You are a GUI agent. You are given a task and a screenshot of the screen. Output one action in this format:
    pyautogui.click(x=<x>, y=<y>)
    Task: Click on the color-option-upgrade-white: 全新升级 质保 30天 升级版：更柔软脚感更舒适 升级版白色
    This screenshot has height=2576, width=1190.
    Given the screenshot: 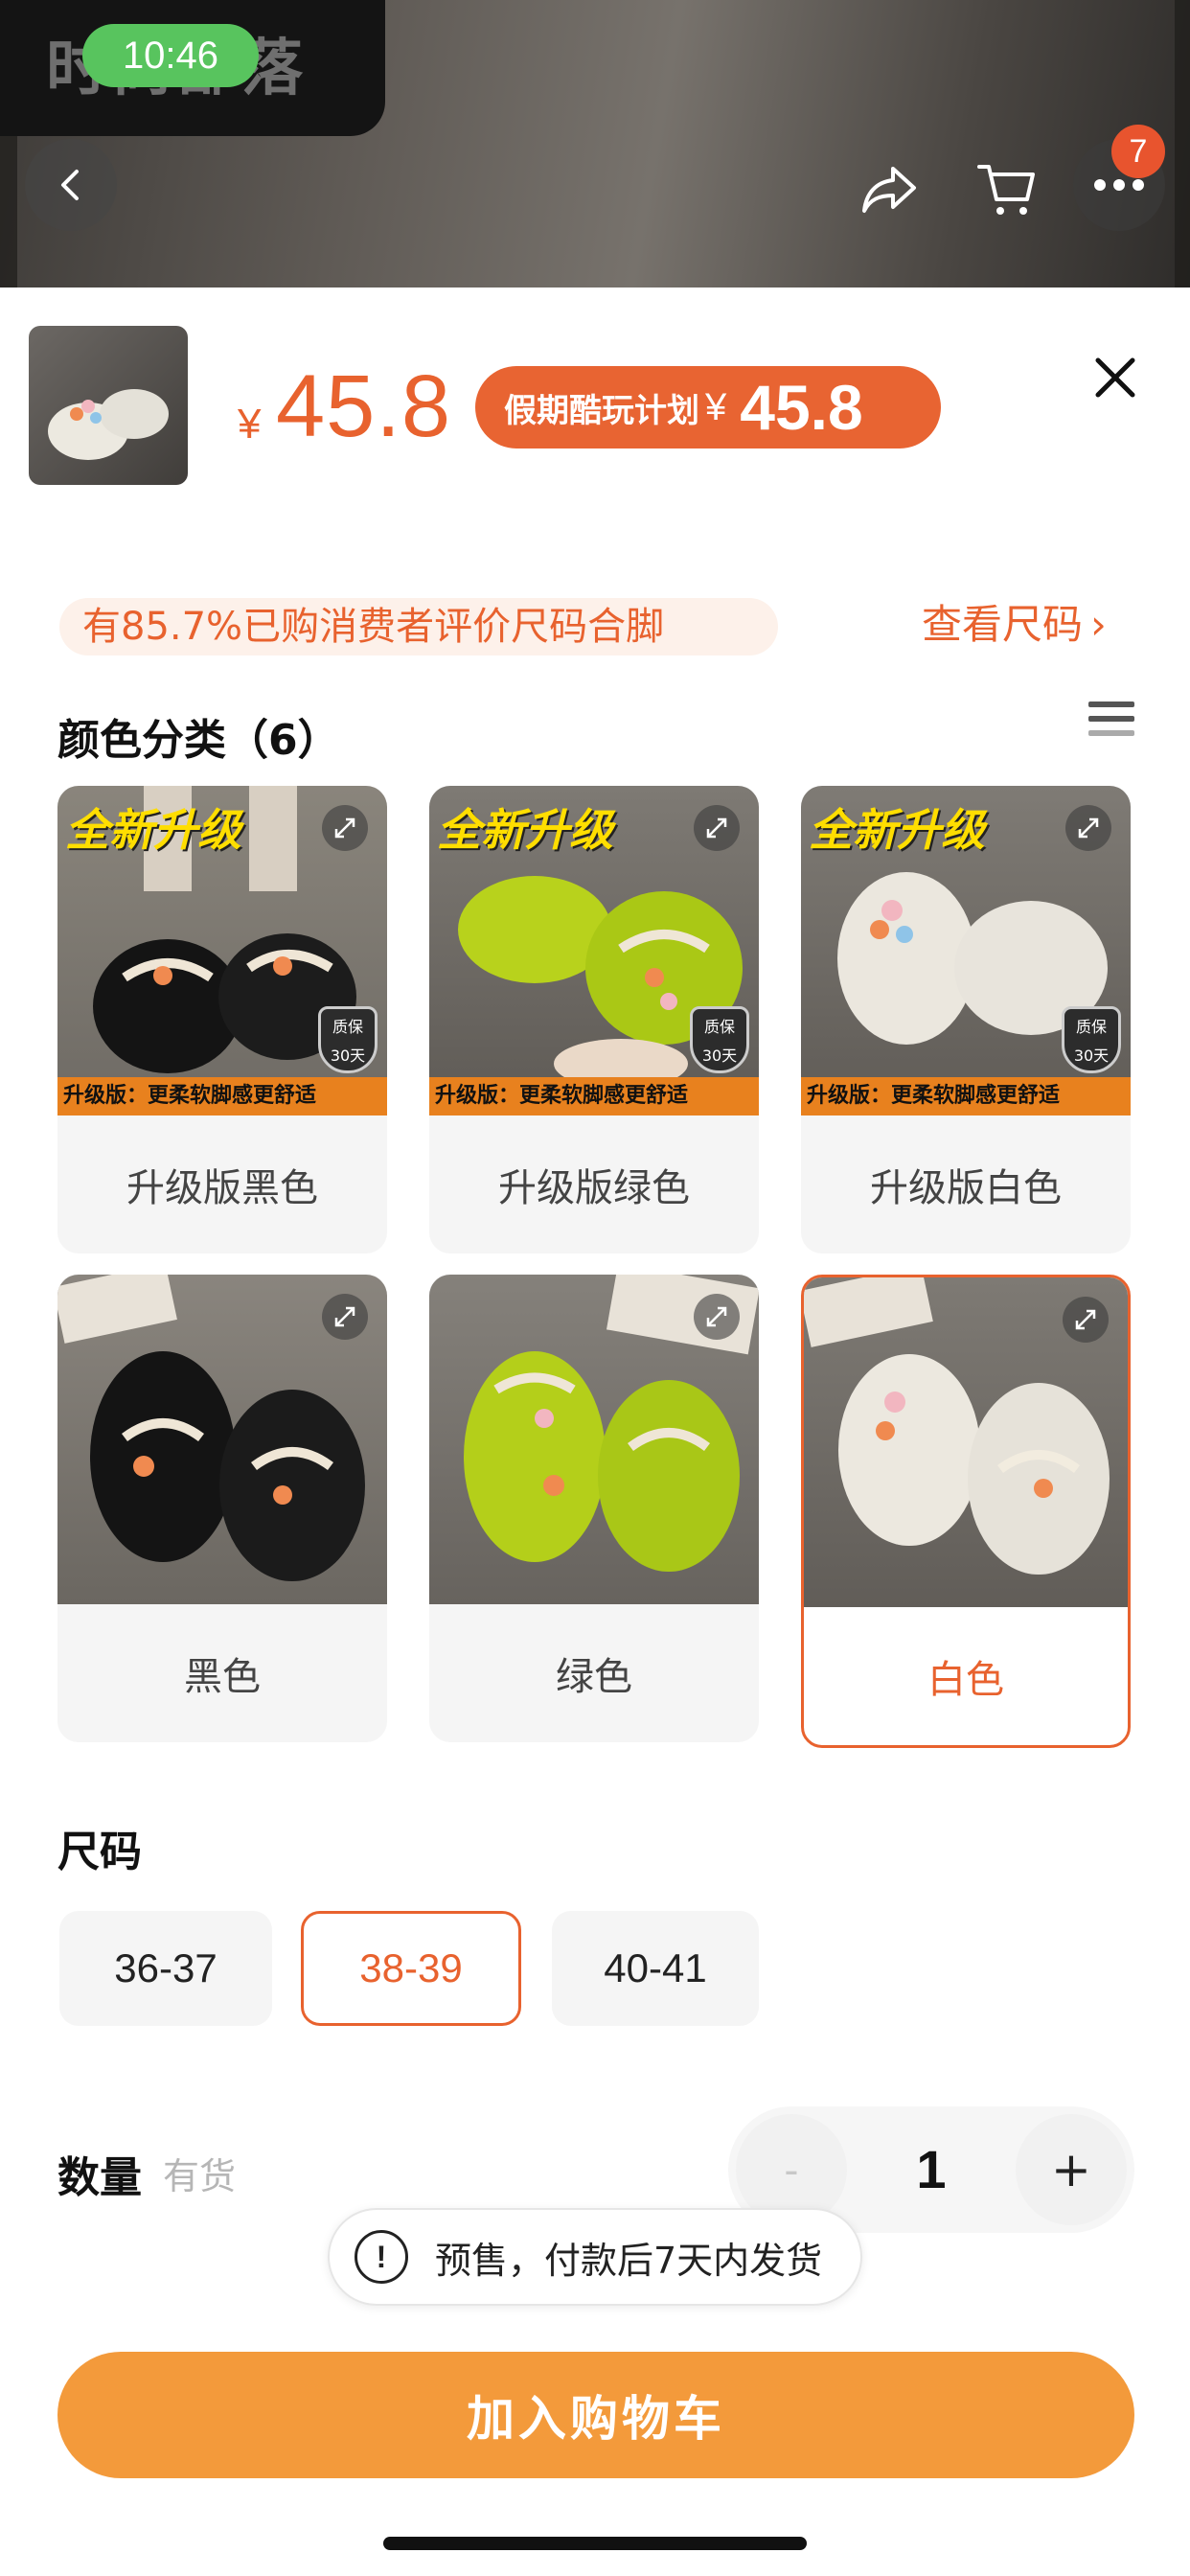 What is the action you would take?
    pyautogui.click(x=966, y=1020)
    